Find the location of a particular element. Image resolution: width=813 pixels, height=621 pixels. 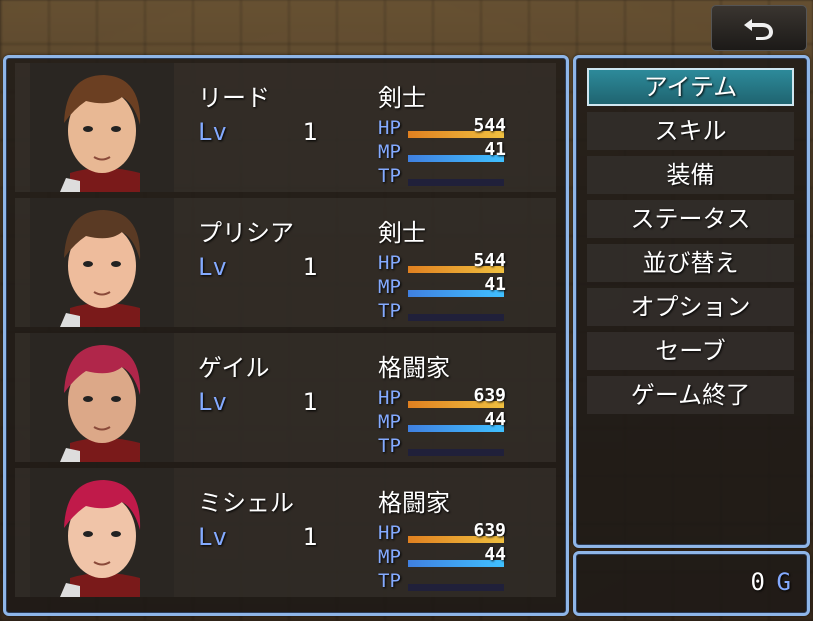

return-arrow-icon is located at coordinates (758, 29).